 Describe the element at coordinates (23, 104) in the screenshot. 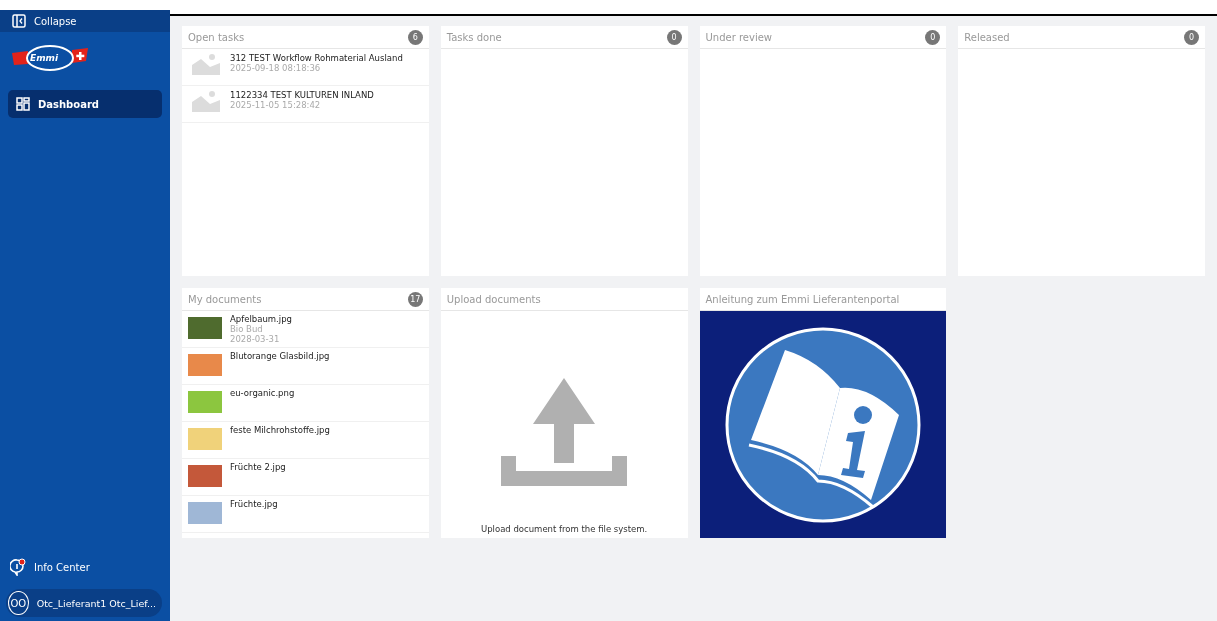

I see `dashboard-icon` at that location.